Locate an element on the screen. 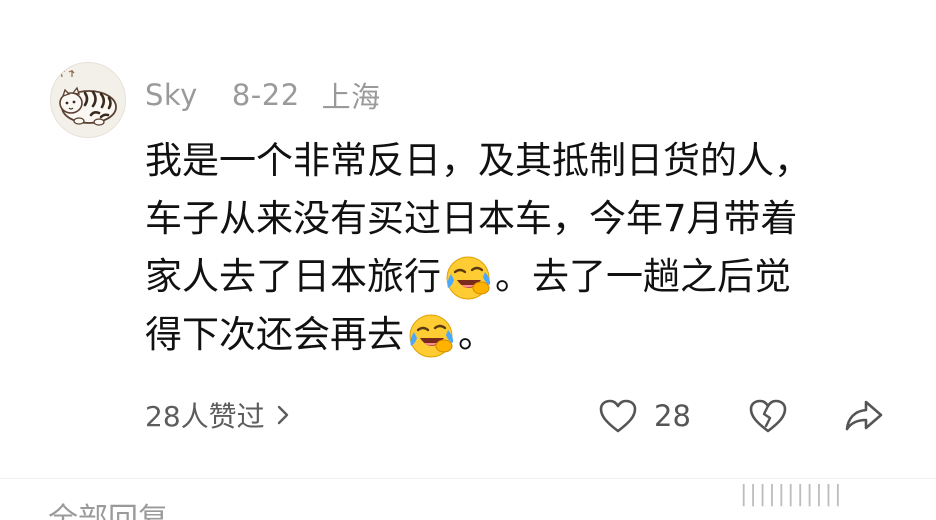  likes-summary-link: 28人赞过 is located at coordinates (217, 415).